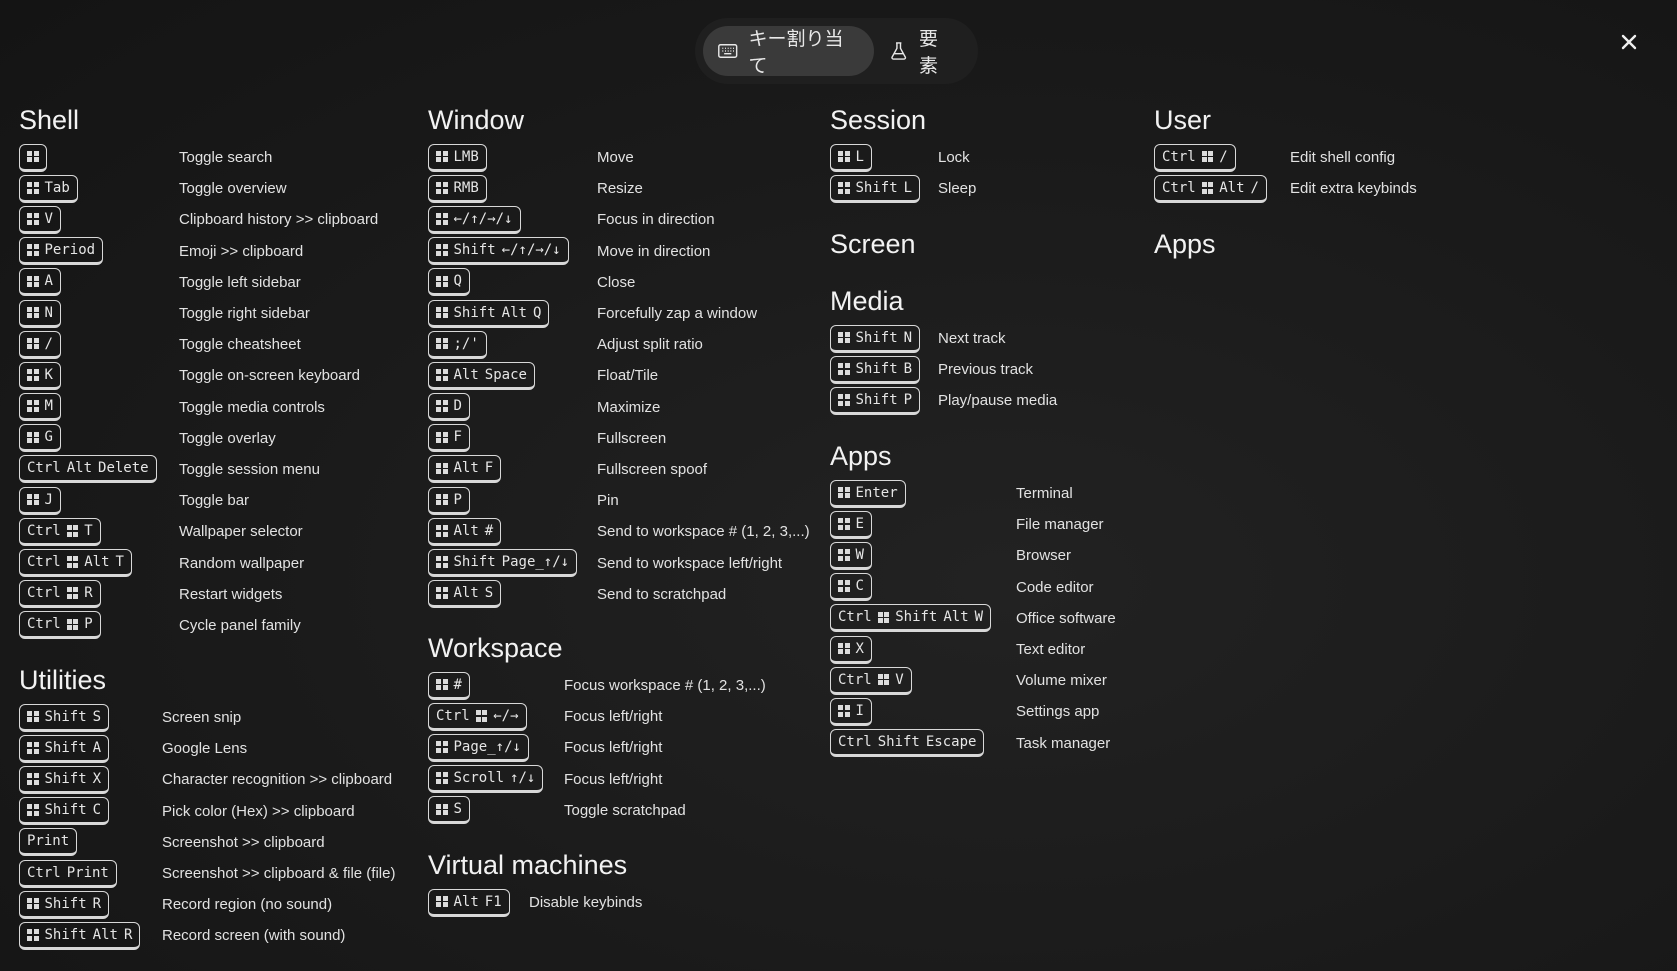 The height and width of the screenshot is (971, 1677). What do you see at coordinates (147, 438) in the screenshot?
I see `shortcut-row: G Toggle overlay` at bounding box center [147, 438].